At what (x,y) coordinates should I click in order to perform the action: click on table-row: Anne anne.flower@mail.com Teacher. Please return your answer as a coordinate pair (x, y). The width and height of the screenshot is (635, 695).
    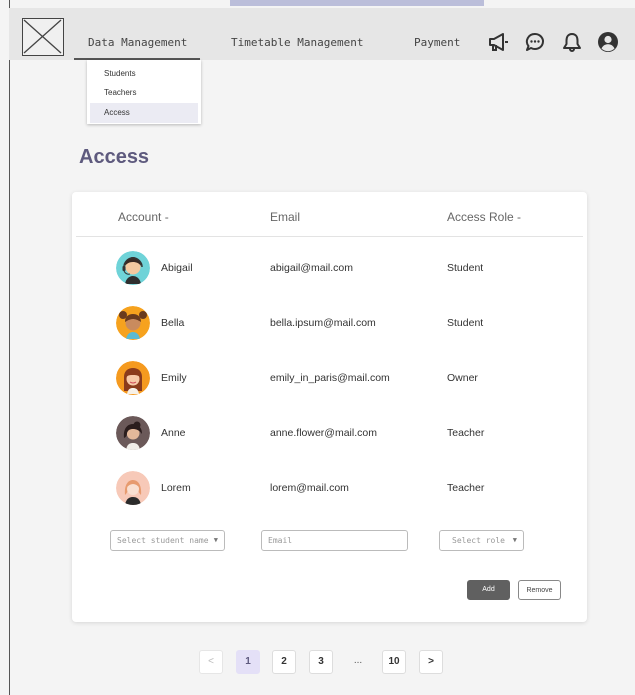
    Looking at the image, I should click on (329, 433).